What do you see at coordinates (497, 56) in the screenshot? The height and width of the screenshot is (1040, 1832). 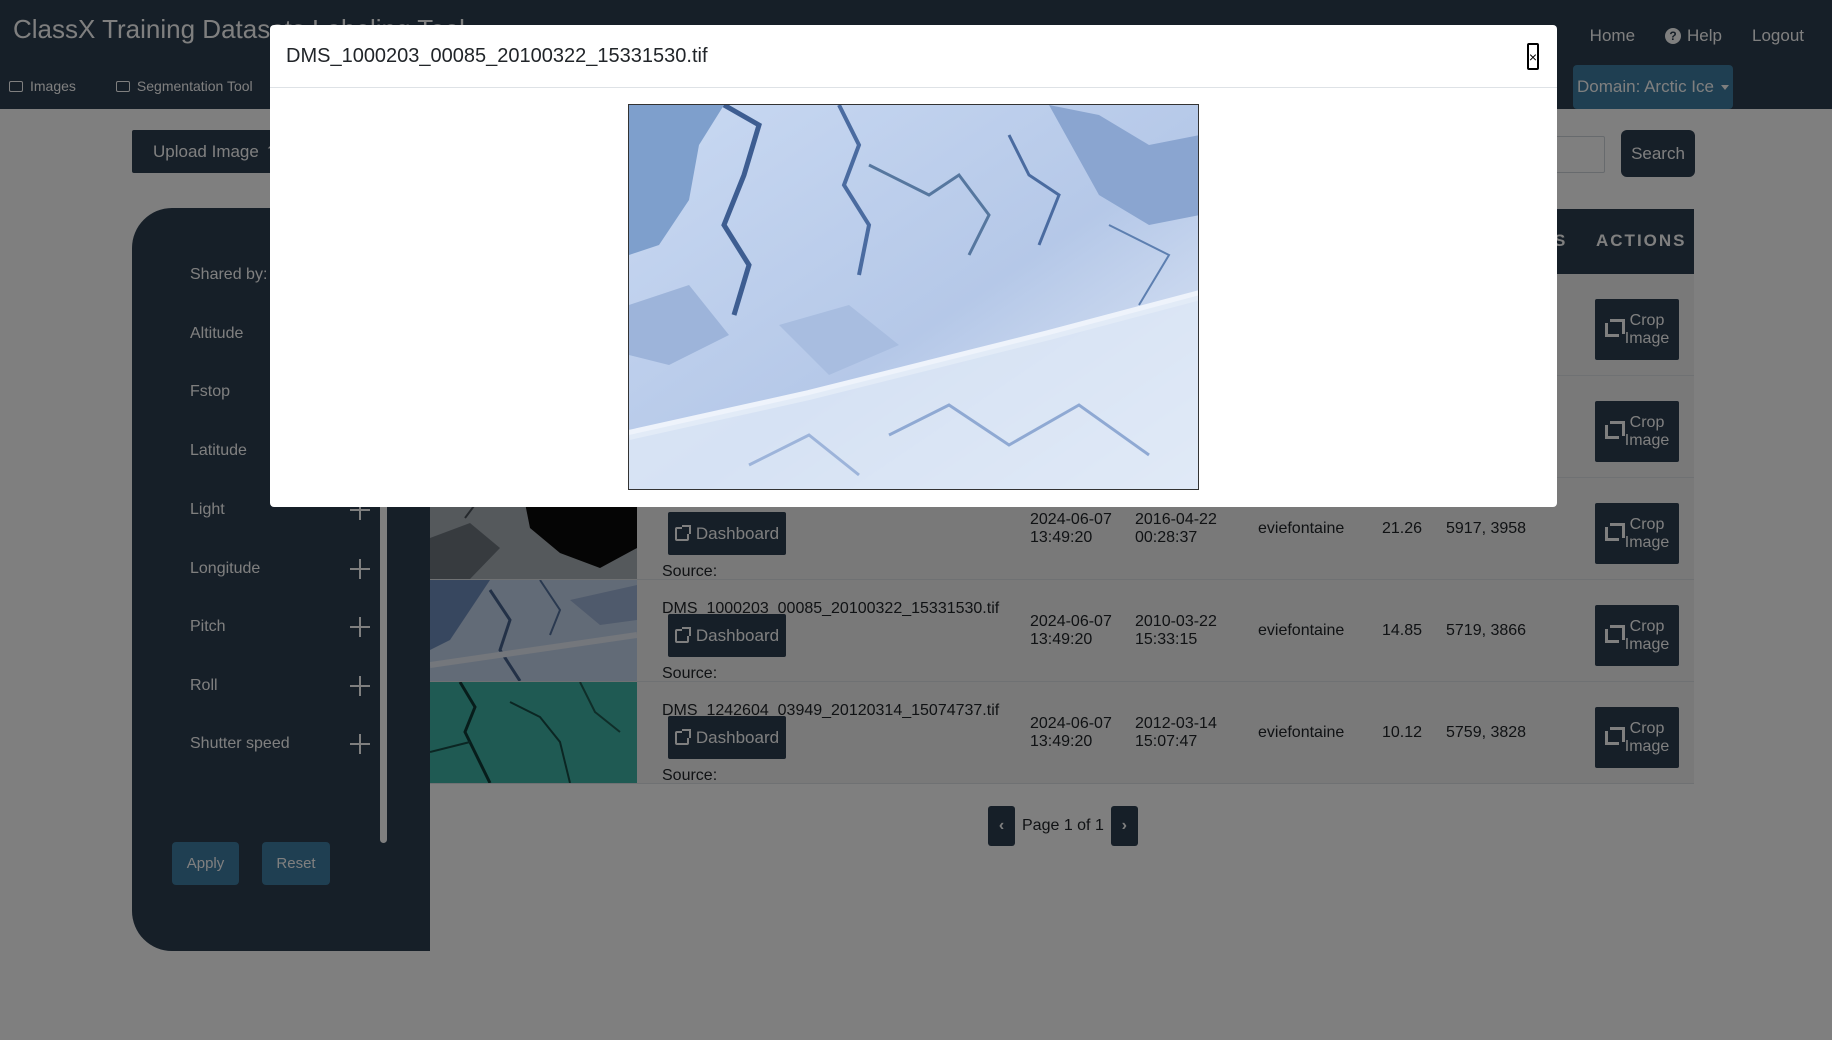 I see `modal-title: DMS_1000203_00085_20100322_15331530.tif` at bounding box center [497, 56].